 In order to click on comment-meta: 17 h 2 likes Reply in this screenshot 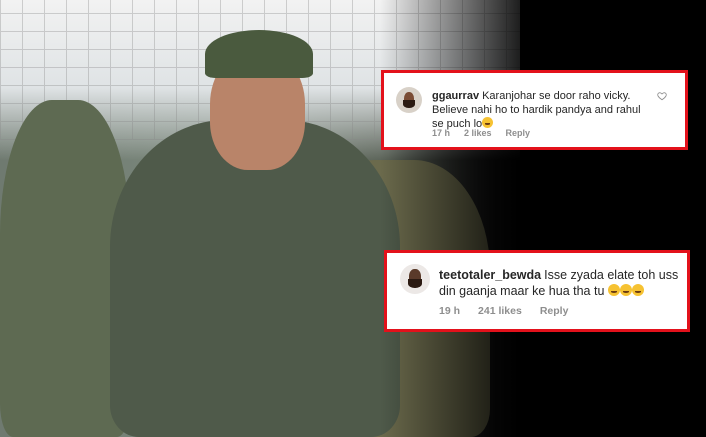, I will do `click(488, 133)`.